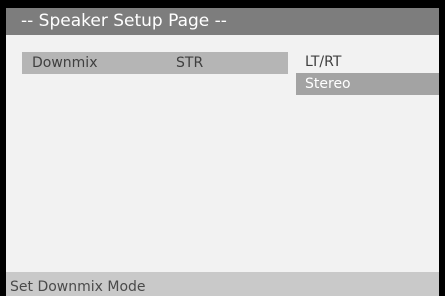  What do you see at coordinates (65, 63) in the screenshot?
I see `setting-label: Downmix` at bounding box center [65, 63].